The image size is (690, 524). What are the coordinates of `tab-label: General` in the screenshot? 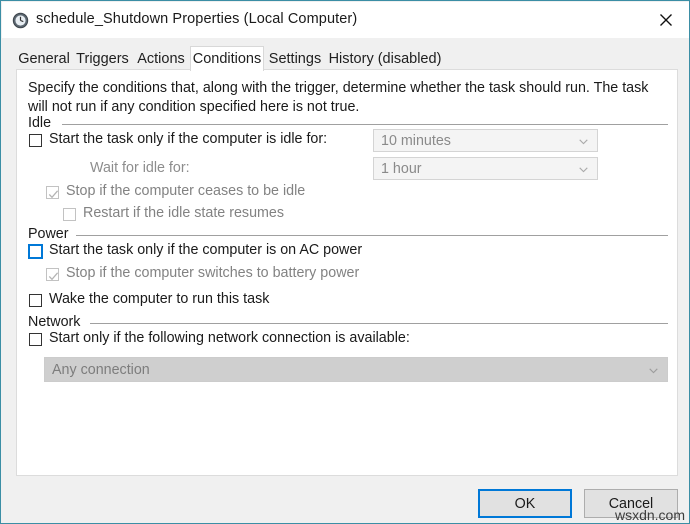 It's located at (44, 59).